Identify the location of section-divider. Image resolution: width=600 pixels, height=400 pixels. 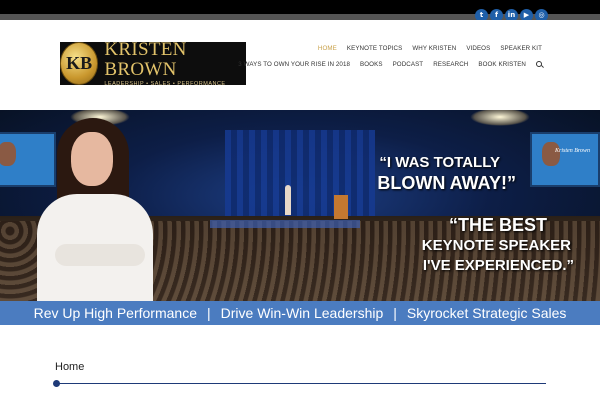
(301, 383).